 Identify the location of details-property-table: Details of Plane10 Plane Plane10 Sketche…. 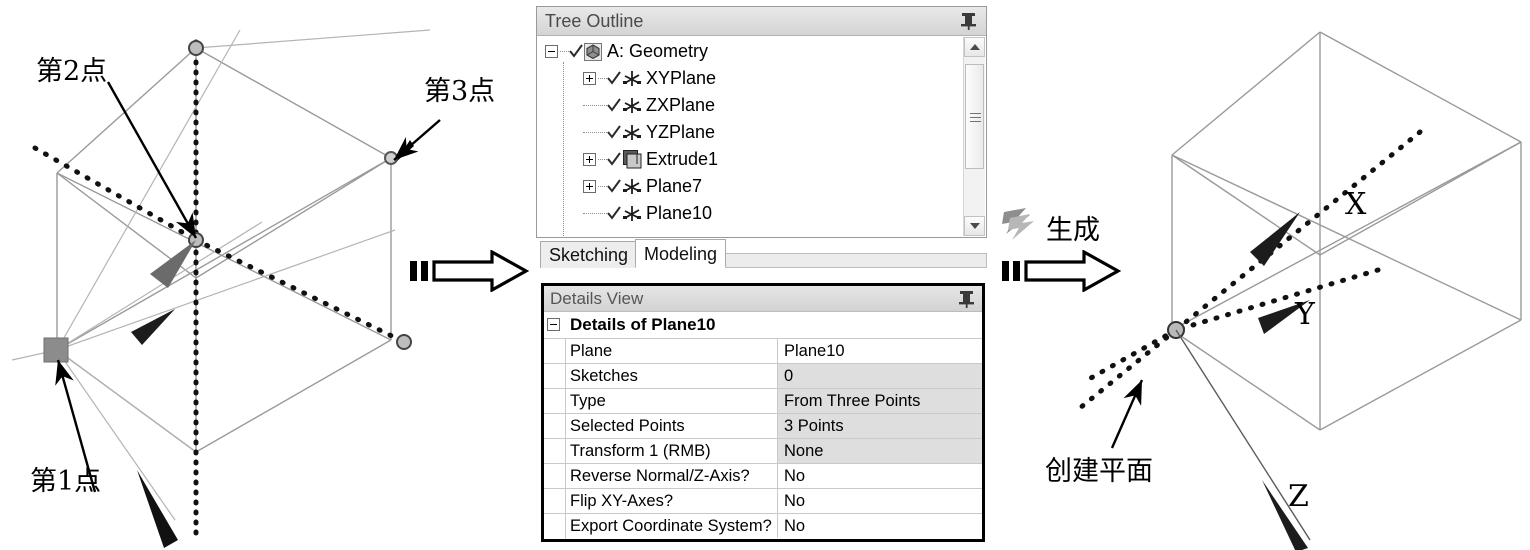
(763, 425).